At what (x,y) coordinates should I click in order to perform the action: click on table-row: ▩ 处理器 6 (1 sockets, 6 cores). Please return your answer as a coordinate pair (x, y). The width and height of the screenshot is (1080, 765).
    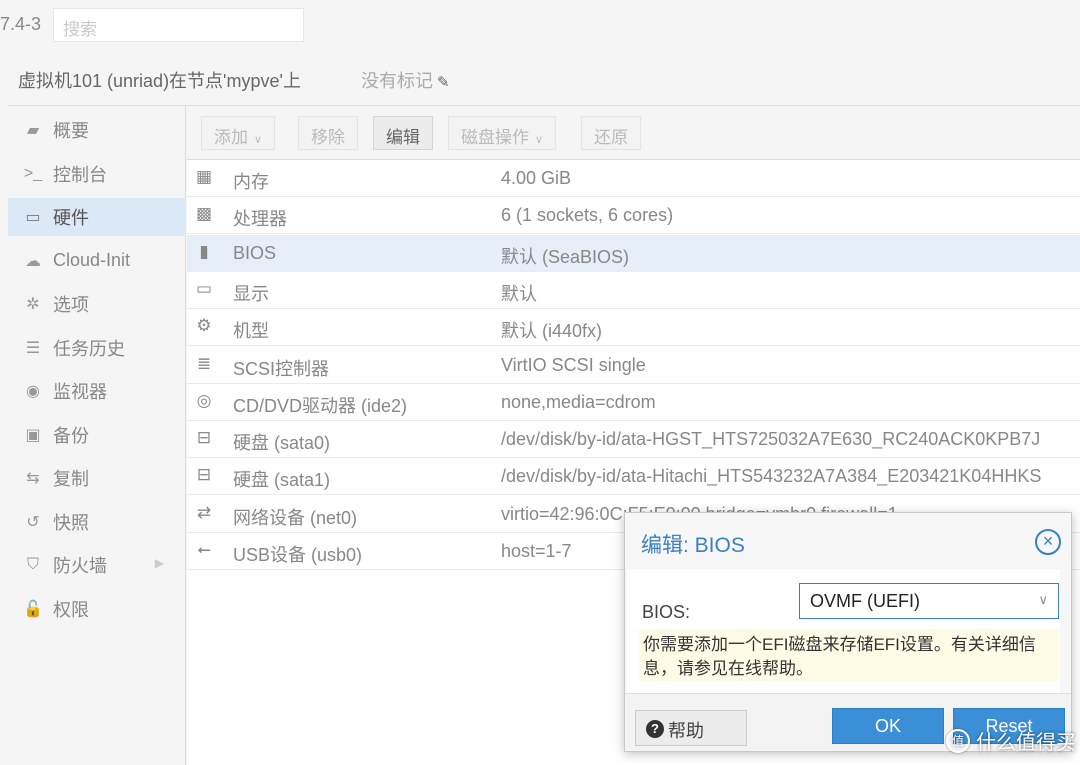
    Looking at the image, I should click on (633, 216).